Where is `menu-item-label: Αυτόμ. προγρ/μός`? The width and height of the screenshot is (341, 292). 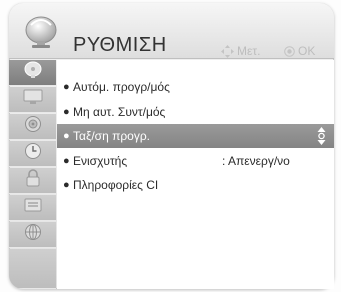 menu-item-label: Αυτόμ. προγρ/μός is located at coordinates (121, 87).